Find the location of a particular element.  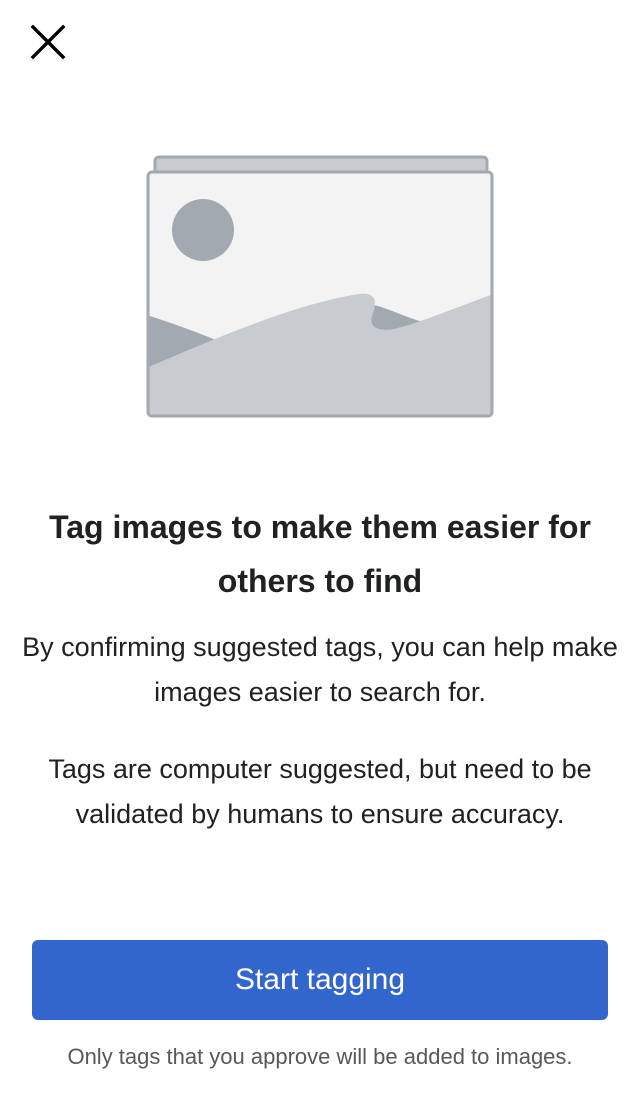

close-icon is located at coordinates (48, 42).